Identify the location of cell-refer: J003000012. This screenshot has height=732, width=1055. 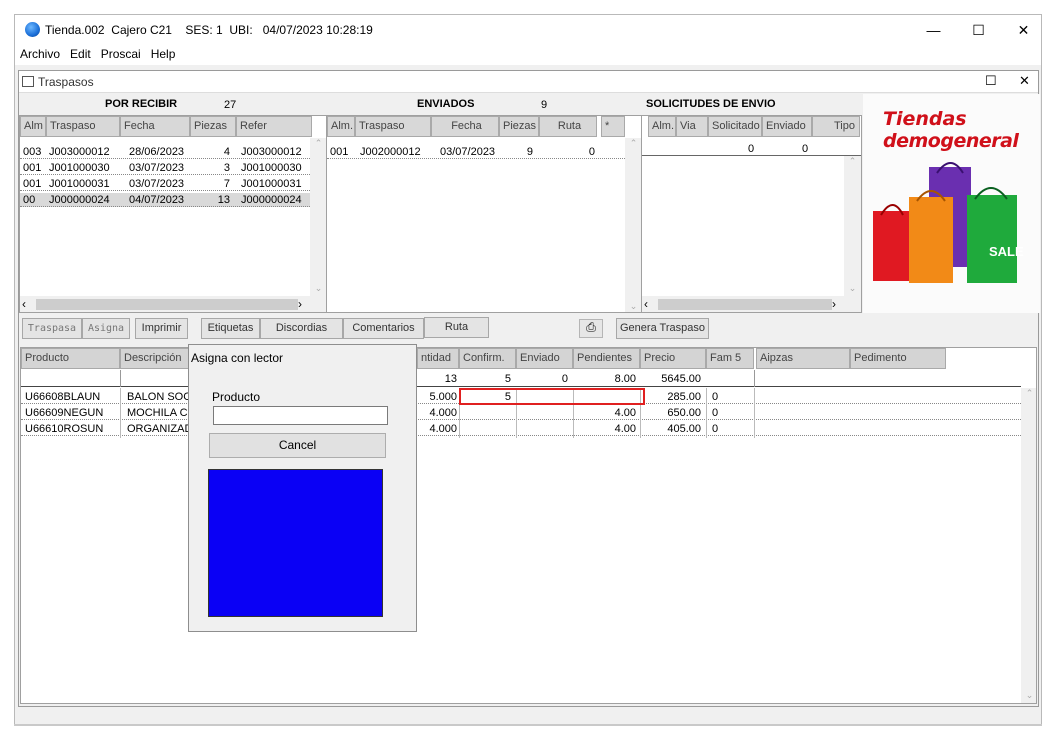
(271, 152).